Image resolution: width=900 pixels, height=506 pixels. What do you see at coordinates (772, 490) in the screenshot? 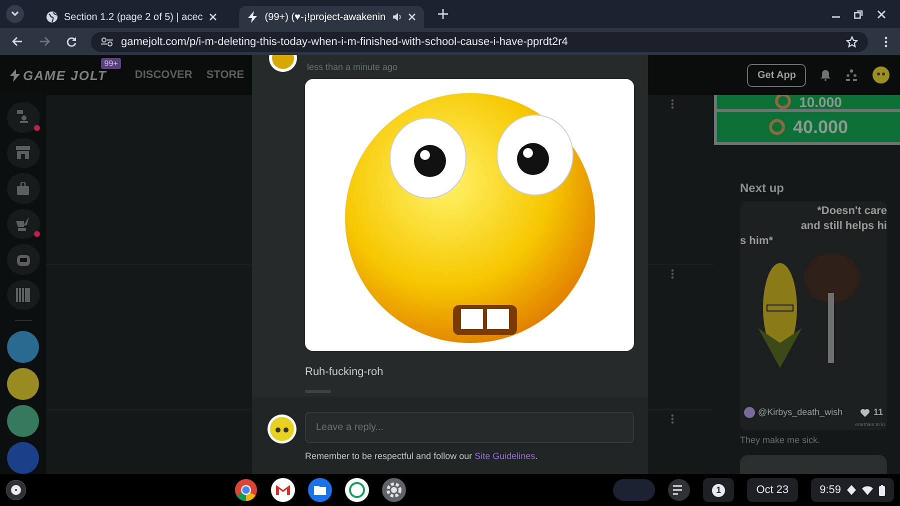
I see `date-tray: Oct 23` at bounding box center [772, 490].